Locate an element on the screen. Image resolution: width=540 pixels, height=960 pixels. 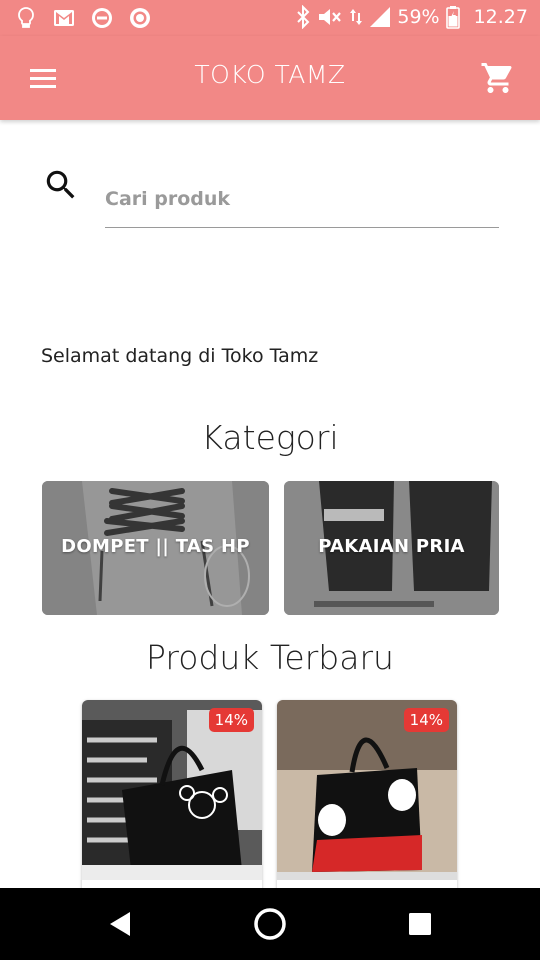
cart-icon is located at coordinates (496, 78).